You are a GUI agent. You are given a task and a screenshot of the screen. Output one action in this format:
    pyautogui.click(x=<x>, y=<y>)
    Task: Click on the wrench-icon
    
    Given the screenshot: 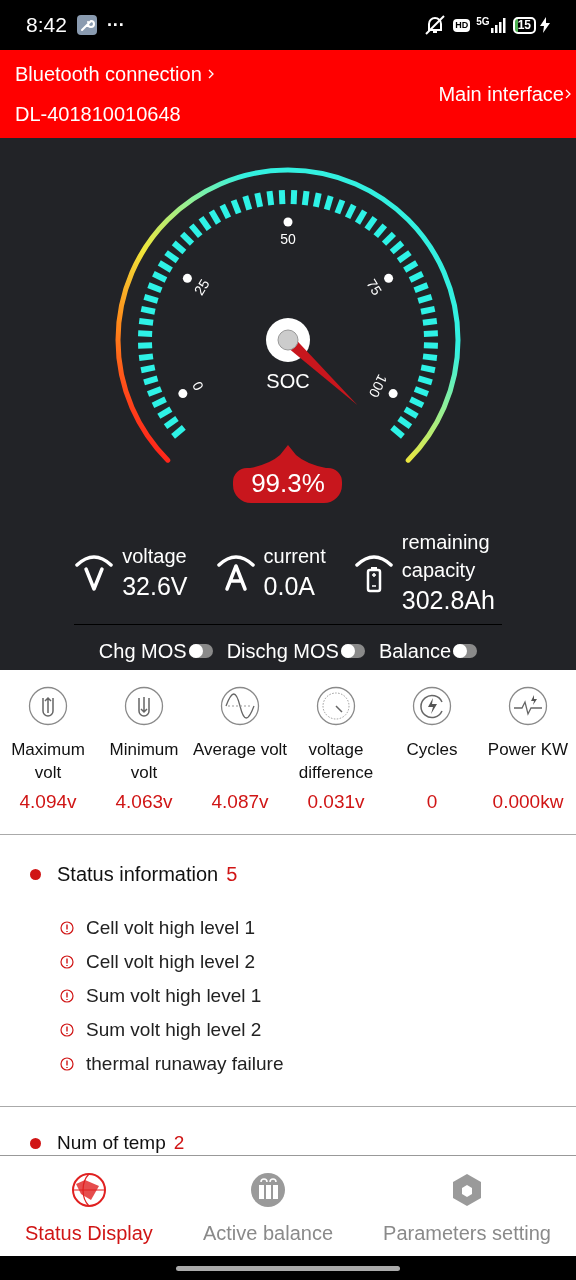 What is the action you would take?
    pyautogui.click(x=86, y=25)
    